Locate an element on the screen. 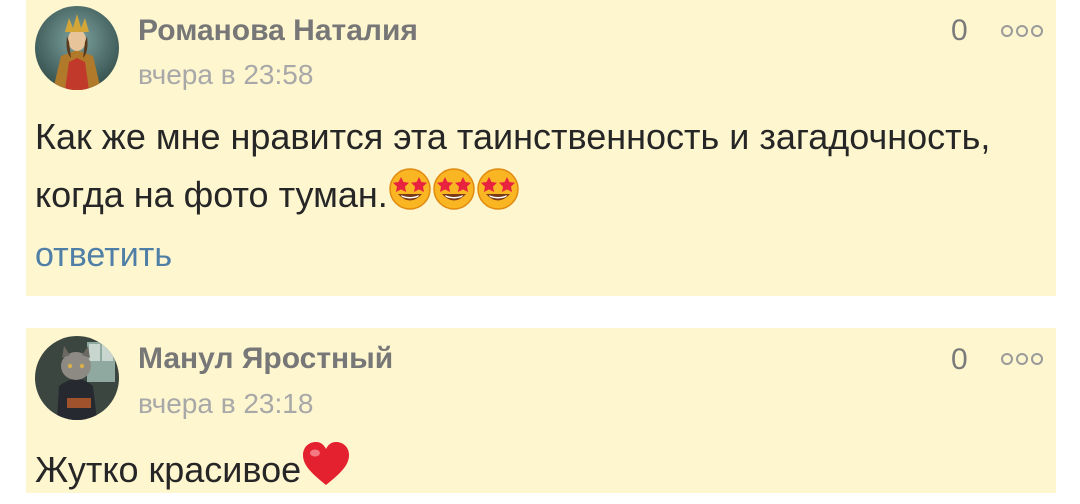 The height and width of the screenshot is (504, 1080). red-heart-emoji-icon is located at coordinates (326, 472).